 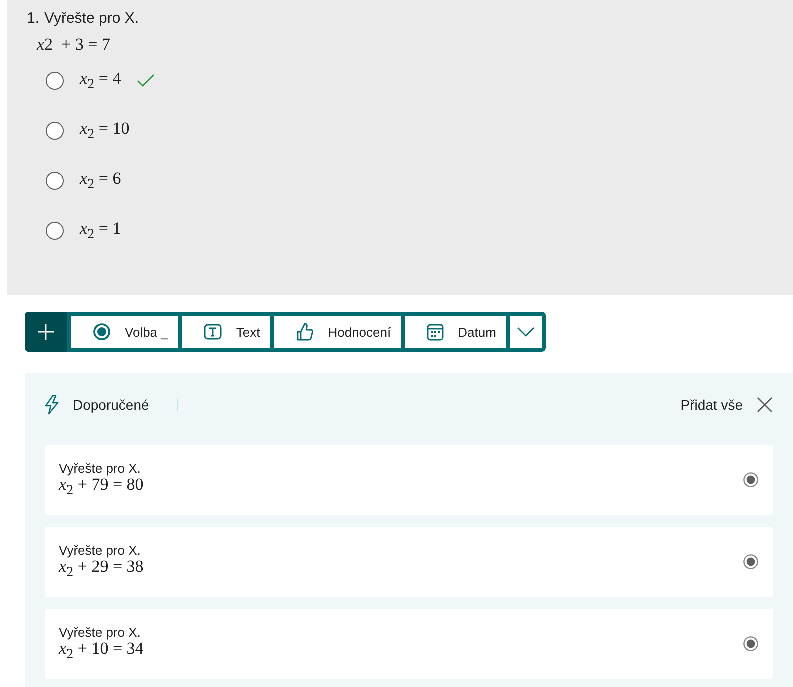 I want to click on add-all-button: Přidat vše, so click(x=711, y=405).